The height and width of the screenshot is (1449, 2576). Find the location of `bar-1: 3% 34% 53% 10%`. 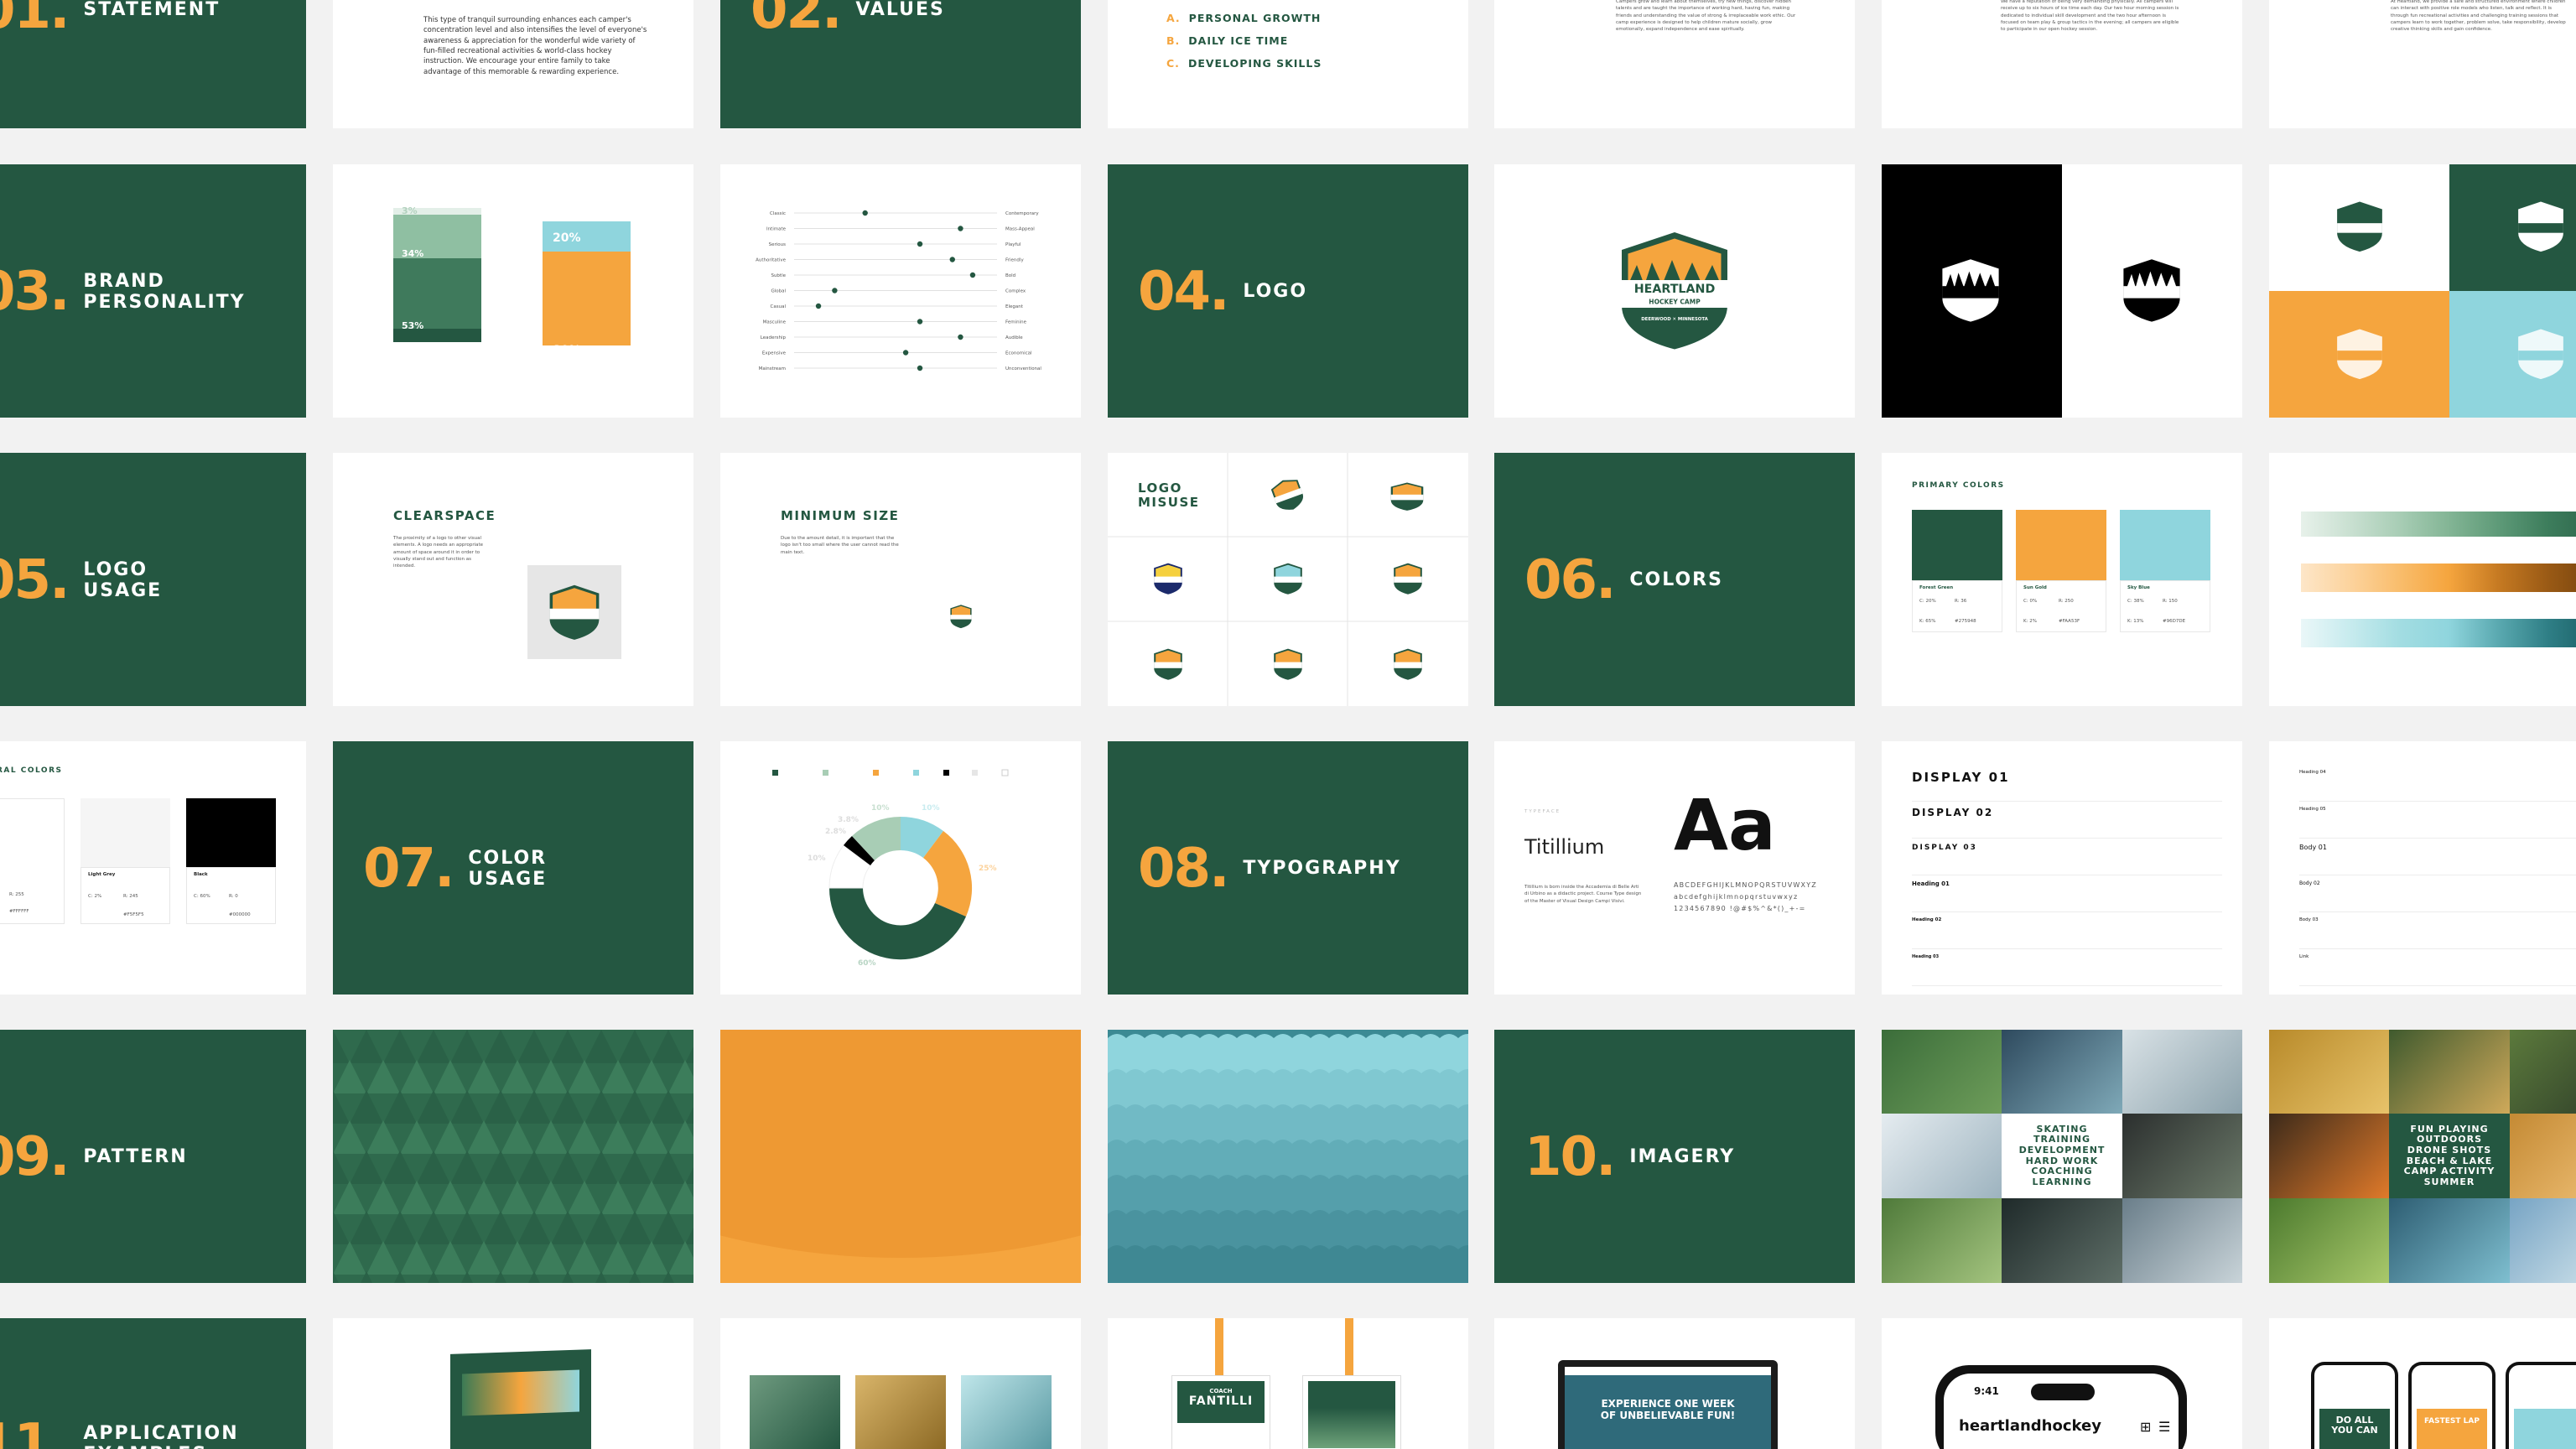

bar-1: 3% 34% 53% 10% is located at coordinates (437, 280).